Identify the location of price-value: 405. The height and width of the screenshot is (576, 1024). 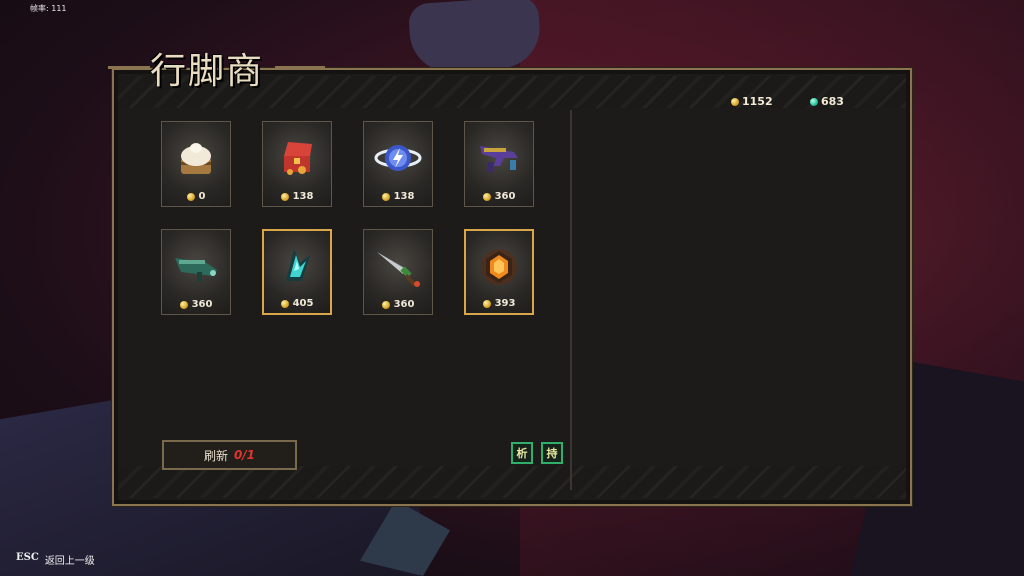
(303, 303).